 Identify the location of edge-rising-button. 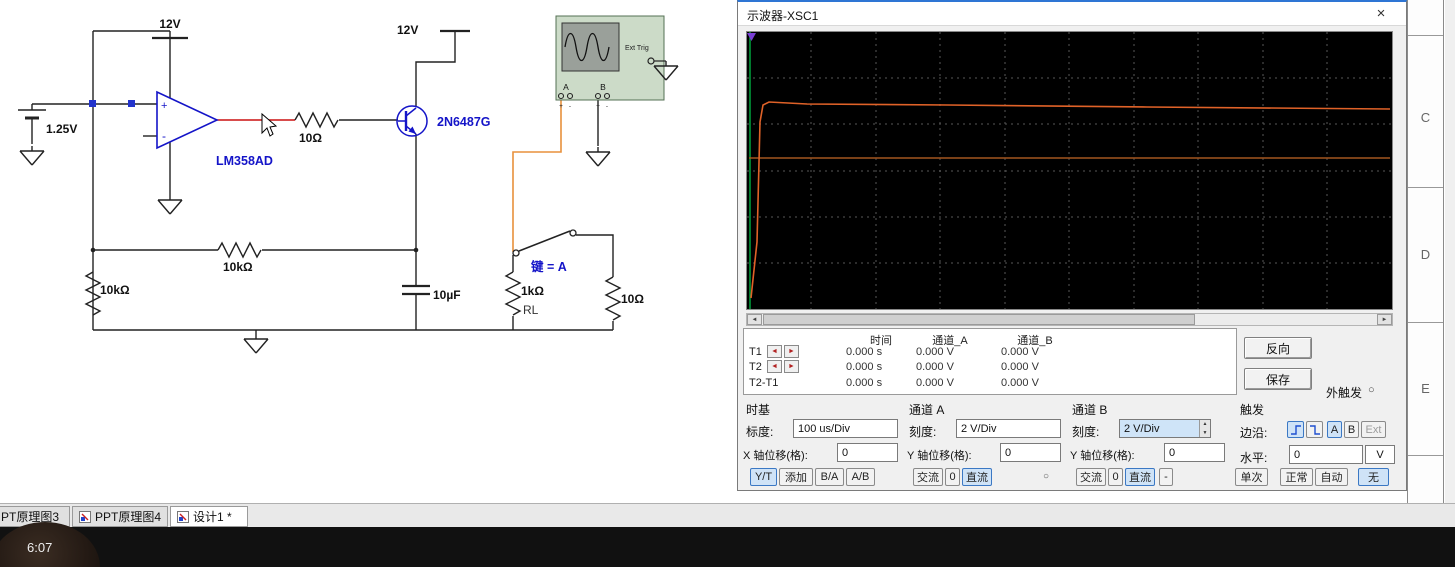
(1295, 429).